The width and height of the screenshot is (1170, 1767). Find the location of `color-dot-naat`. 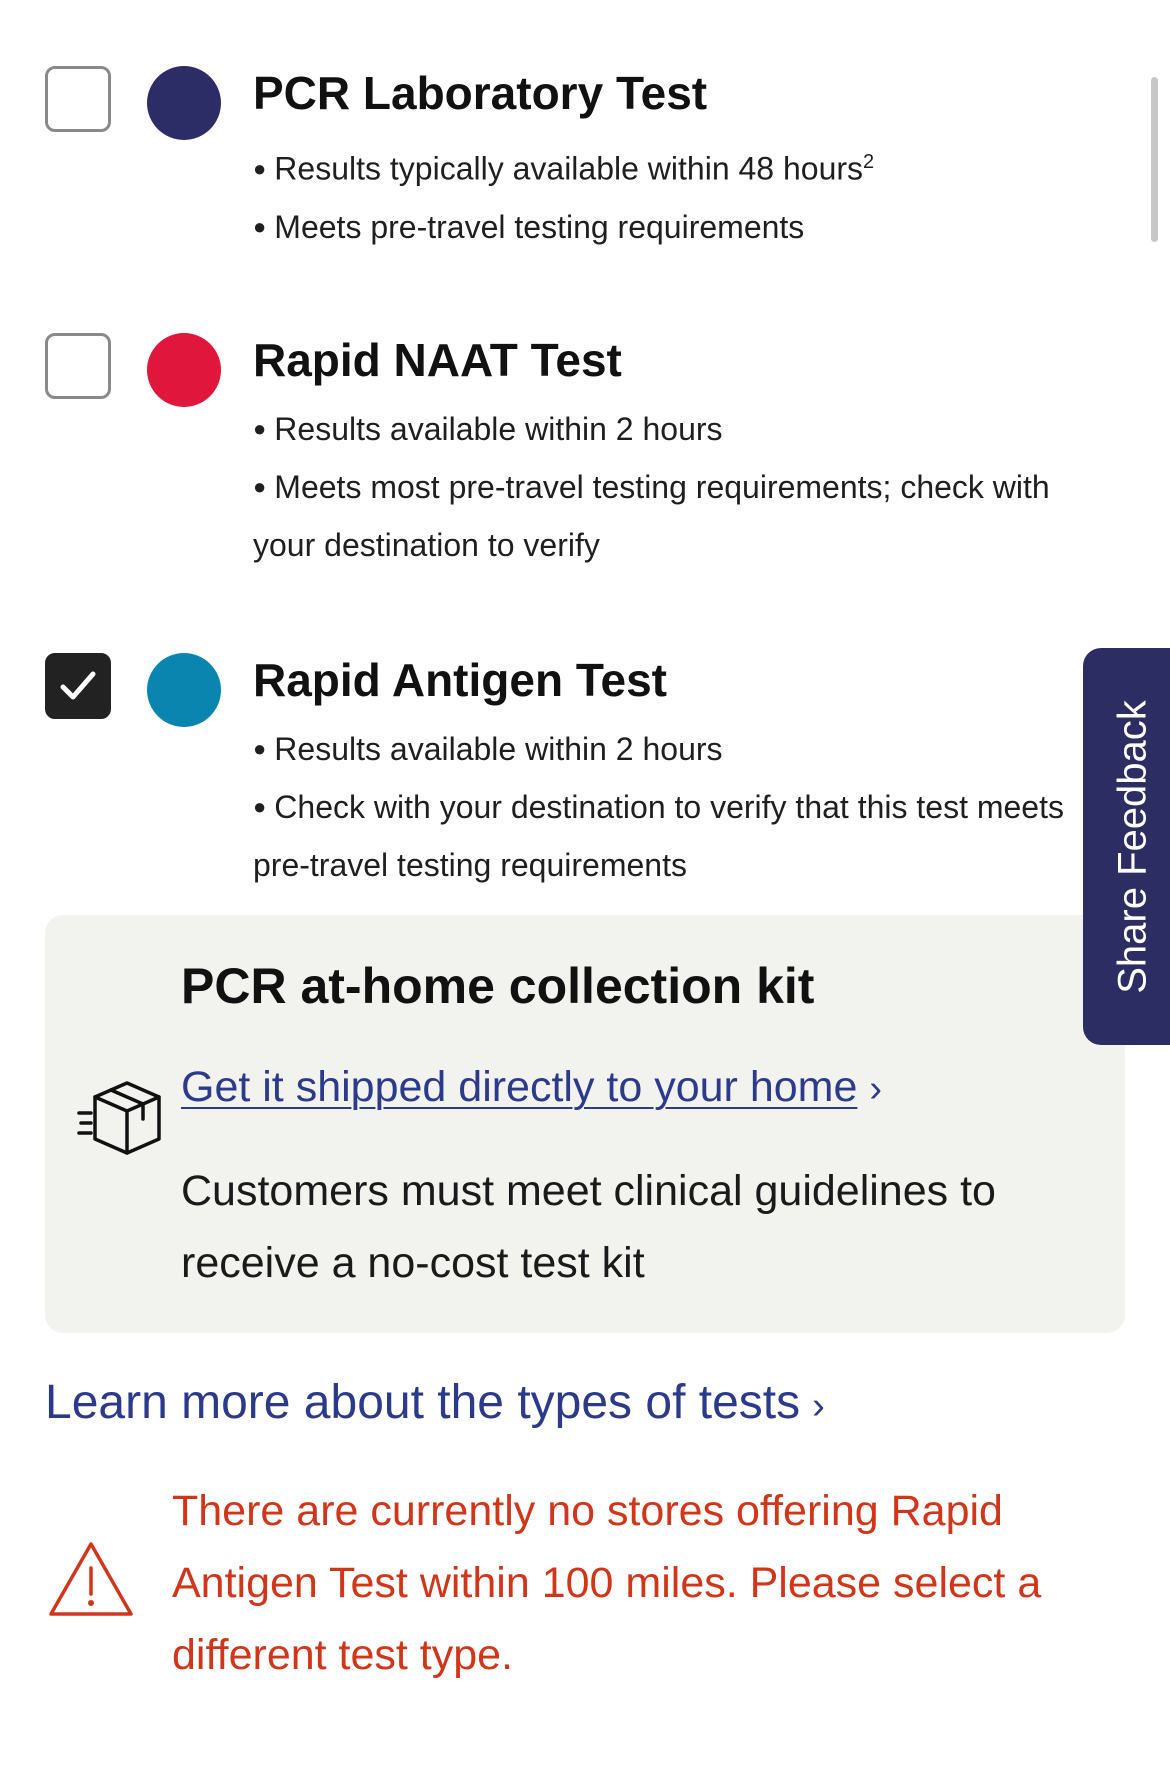

color-dot-naat is located at coordinates (184, 370).